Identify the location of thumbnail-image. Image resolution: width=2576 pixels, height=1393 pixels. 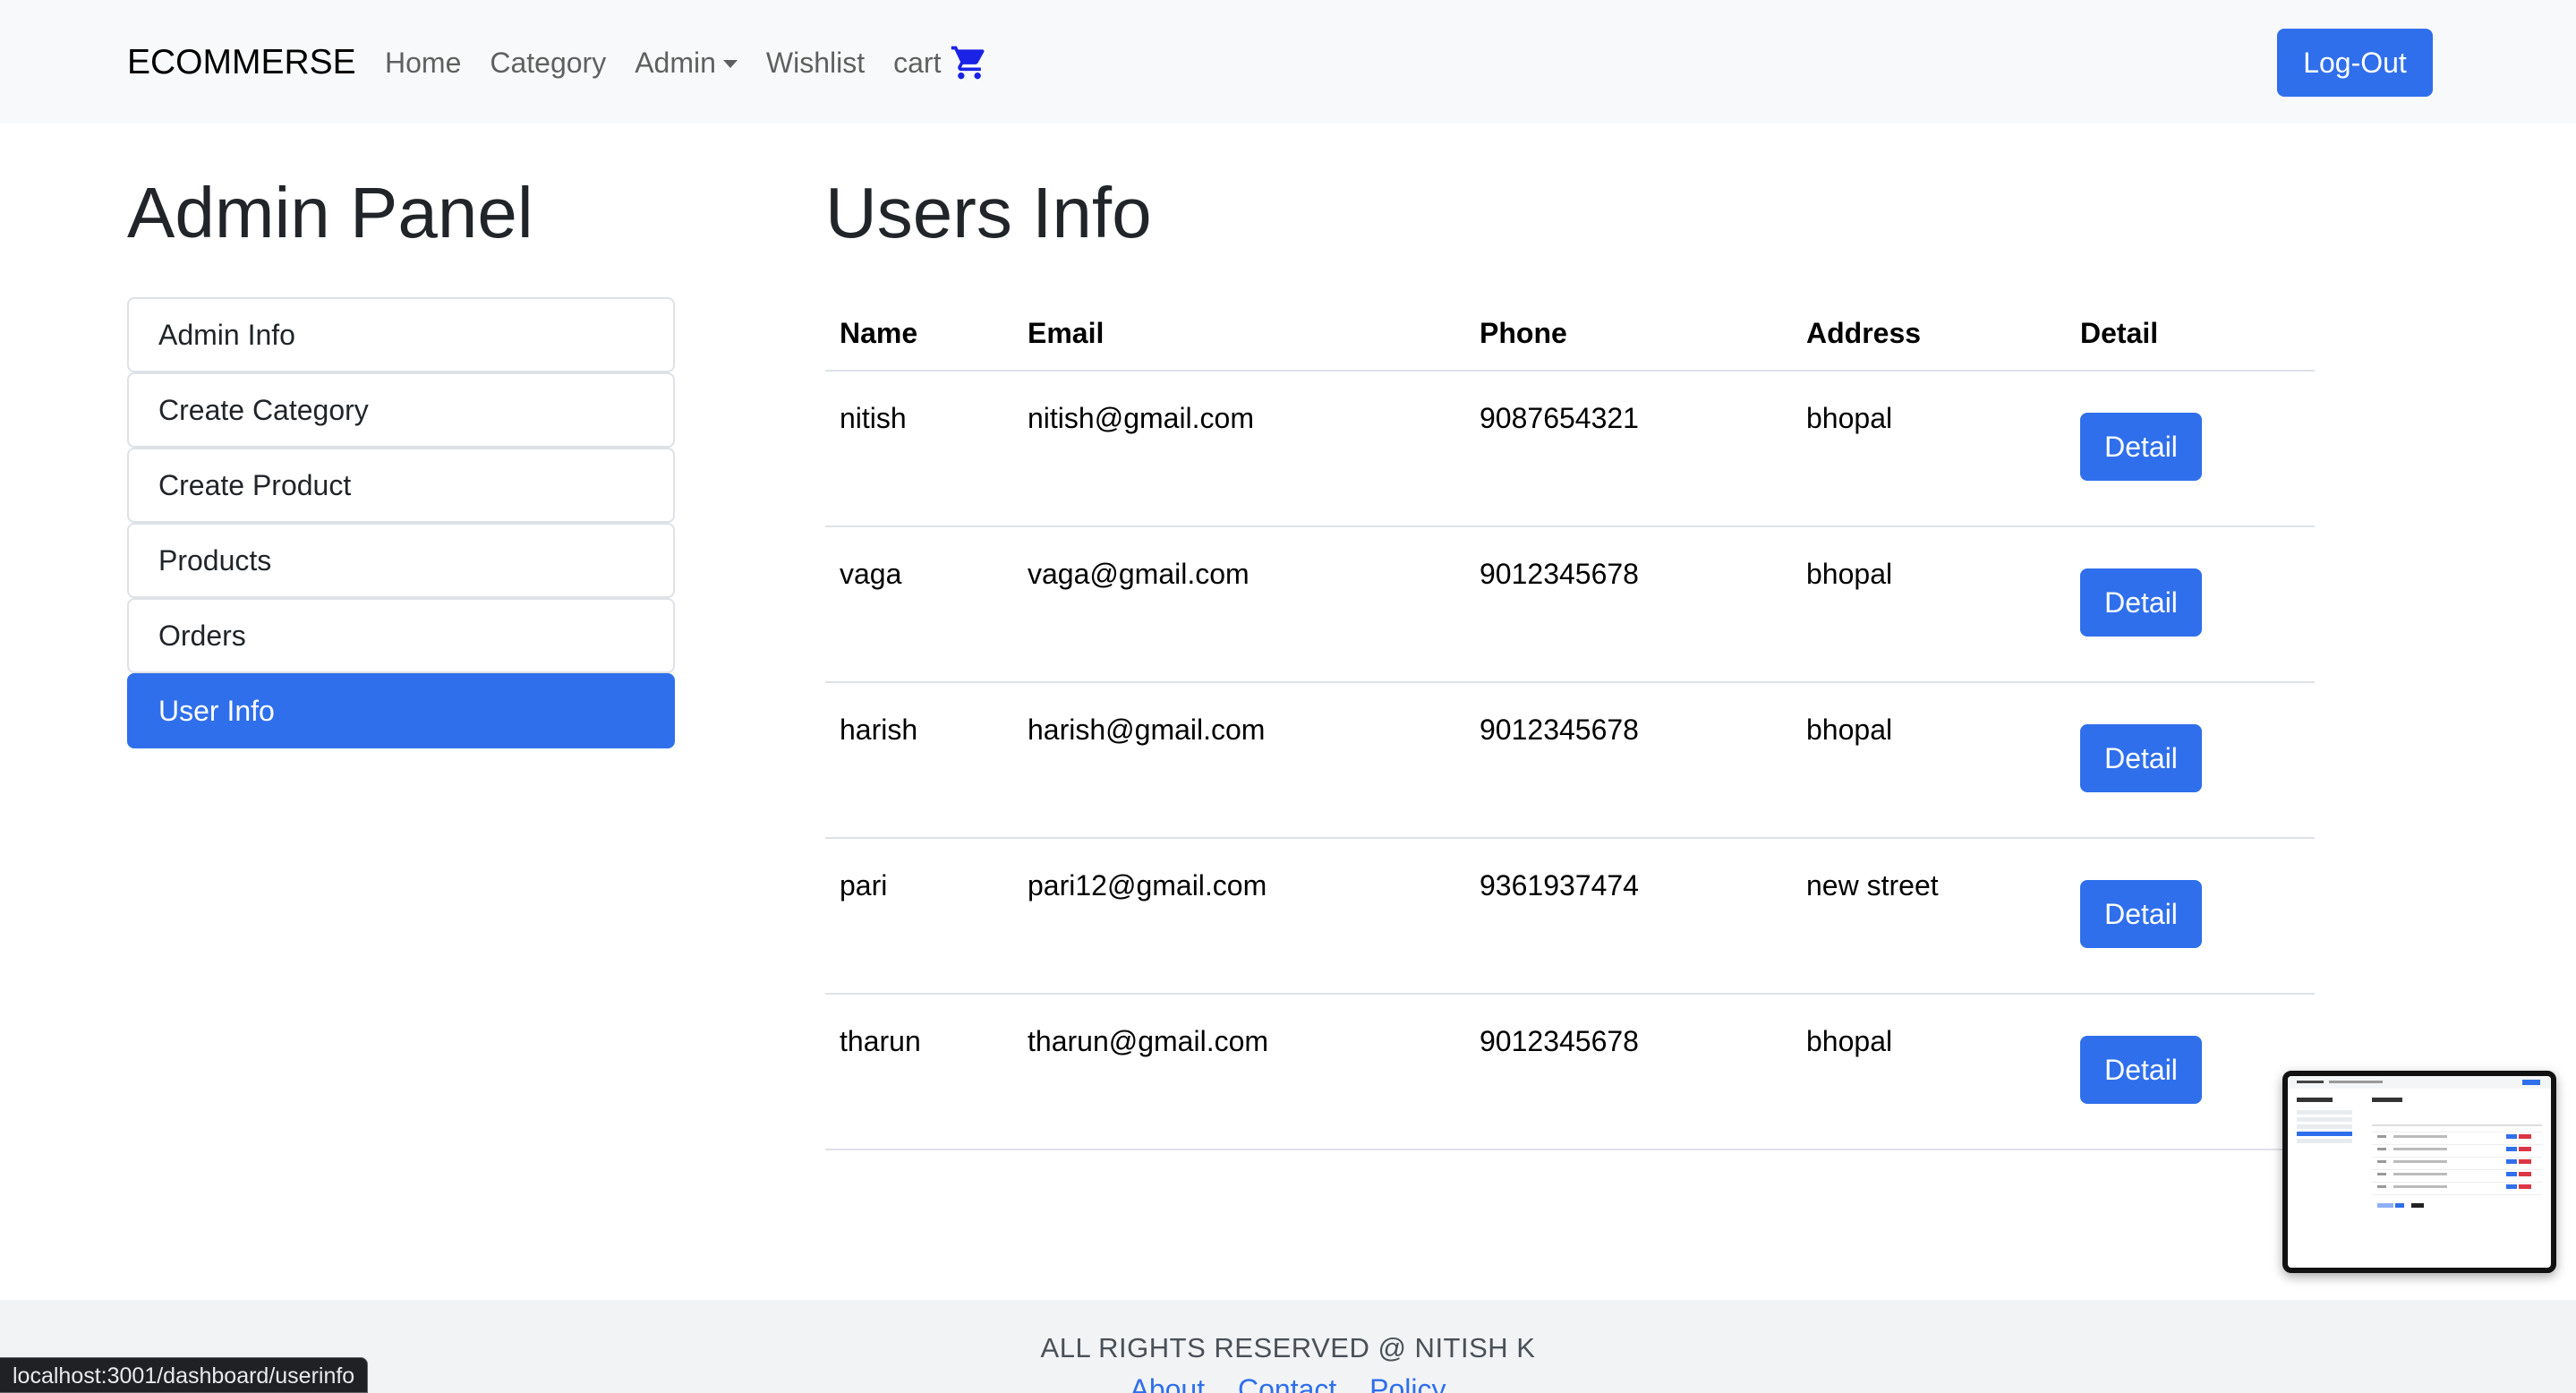
(2419, 1142).